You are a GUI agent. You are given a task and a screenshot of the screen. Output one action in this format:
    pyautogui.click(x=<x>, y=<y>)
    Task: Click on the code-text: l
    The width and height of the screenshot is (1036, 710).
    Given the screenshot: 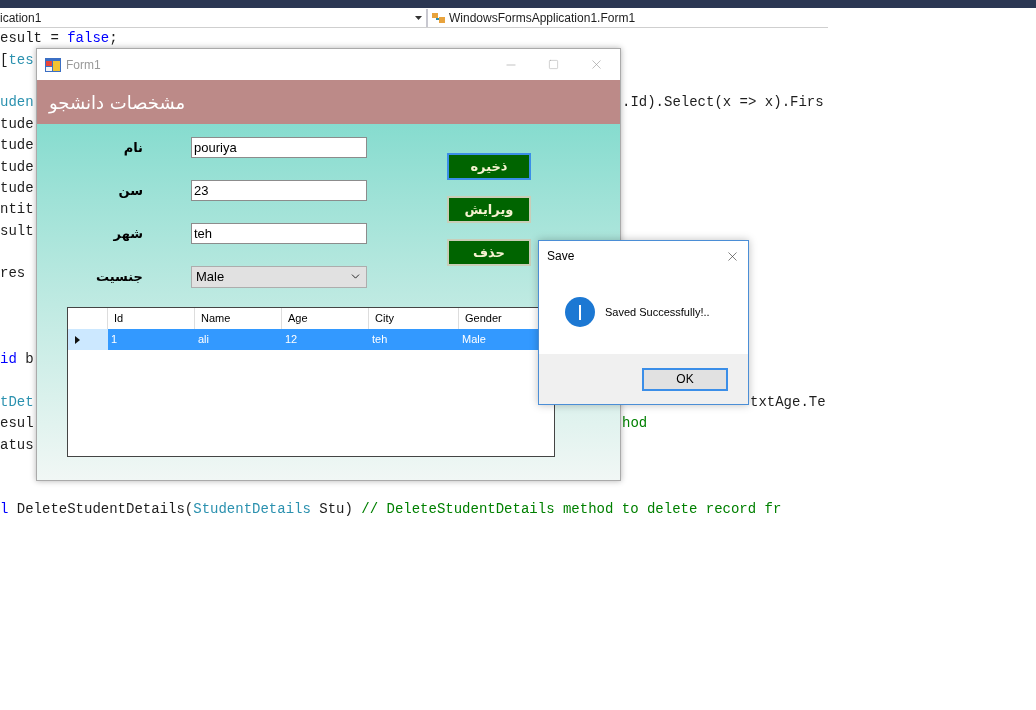 What is the action you would take?
    pyautogui.click(x=4, y=509)
    